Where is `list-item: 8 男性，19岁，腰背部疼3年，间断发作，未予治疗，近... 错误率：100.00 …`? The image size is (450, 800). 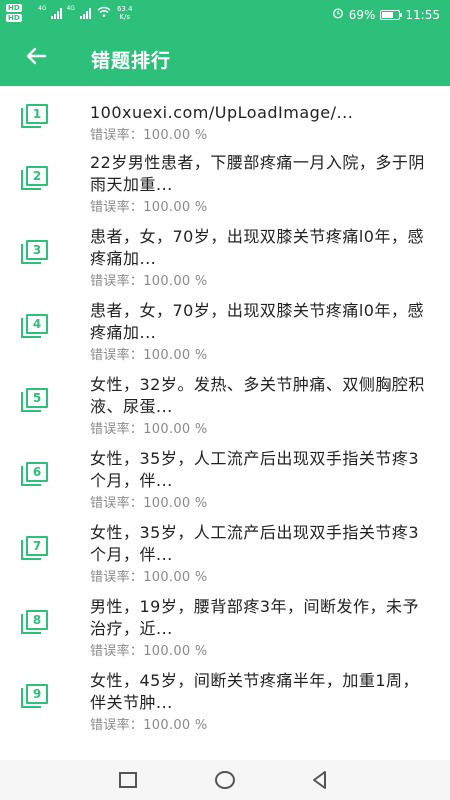 list-item: 8 男性，19岁，腰背部疼3年，间断发作，未予治疗，近... 错误率：100.00 … is located at coordinates (225, 629).